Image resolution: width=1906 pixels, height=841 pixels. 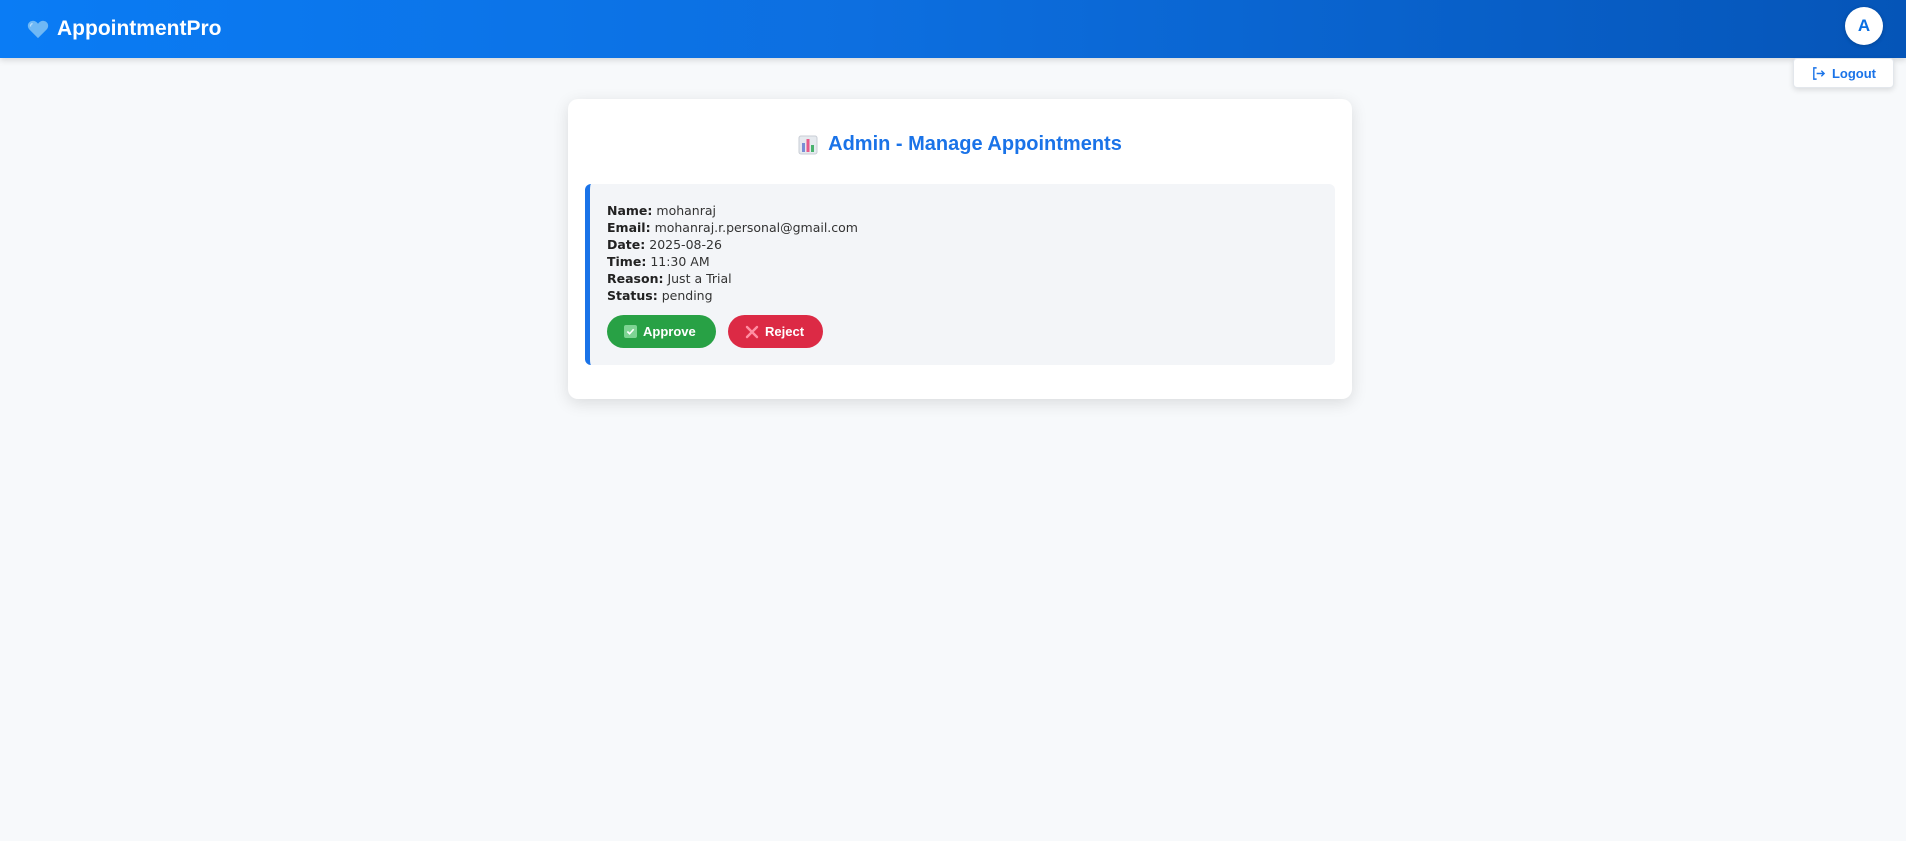 I want to click on reject-button: Reject, so click(x=775, y=331).